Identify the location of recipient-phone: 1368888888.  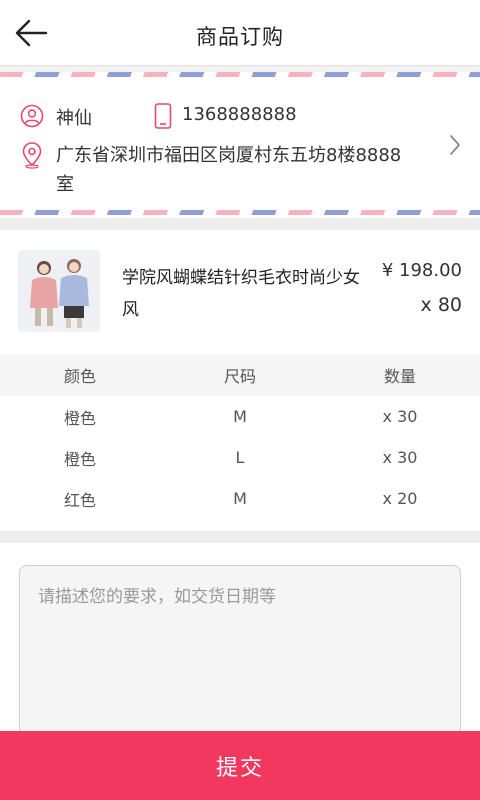
(239, 114).